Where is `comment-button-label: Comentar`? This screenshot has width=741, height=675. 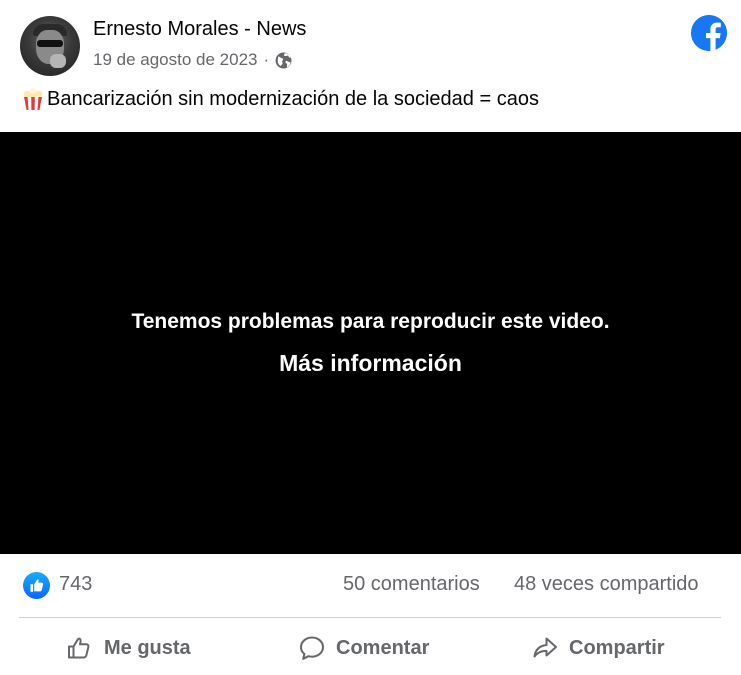 comment-button-label: Comentar is located at coordinates (383, 647).